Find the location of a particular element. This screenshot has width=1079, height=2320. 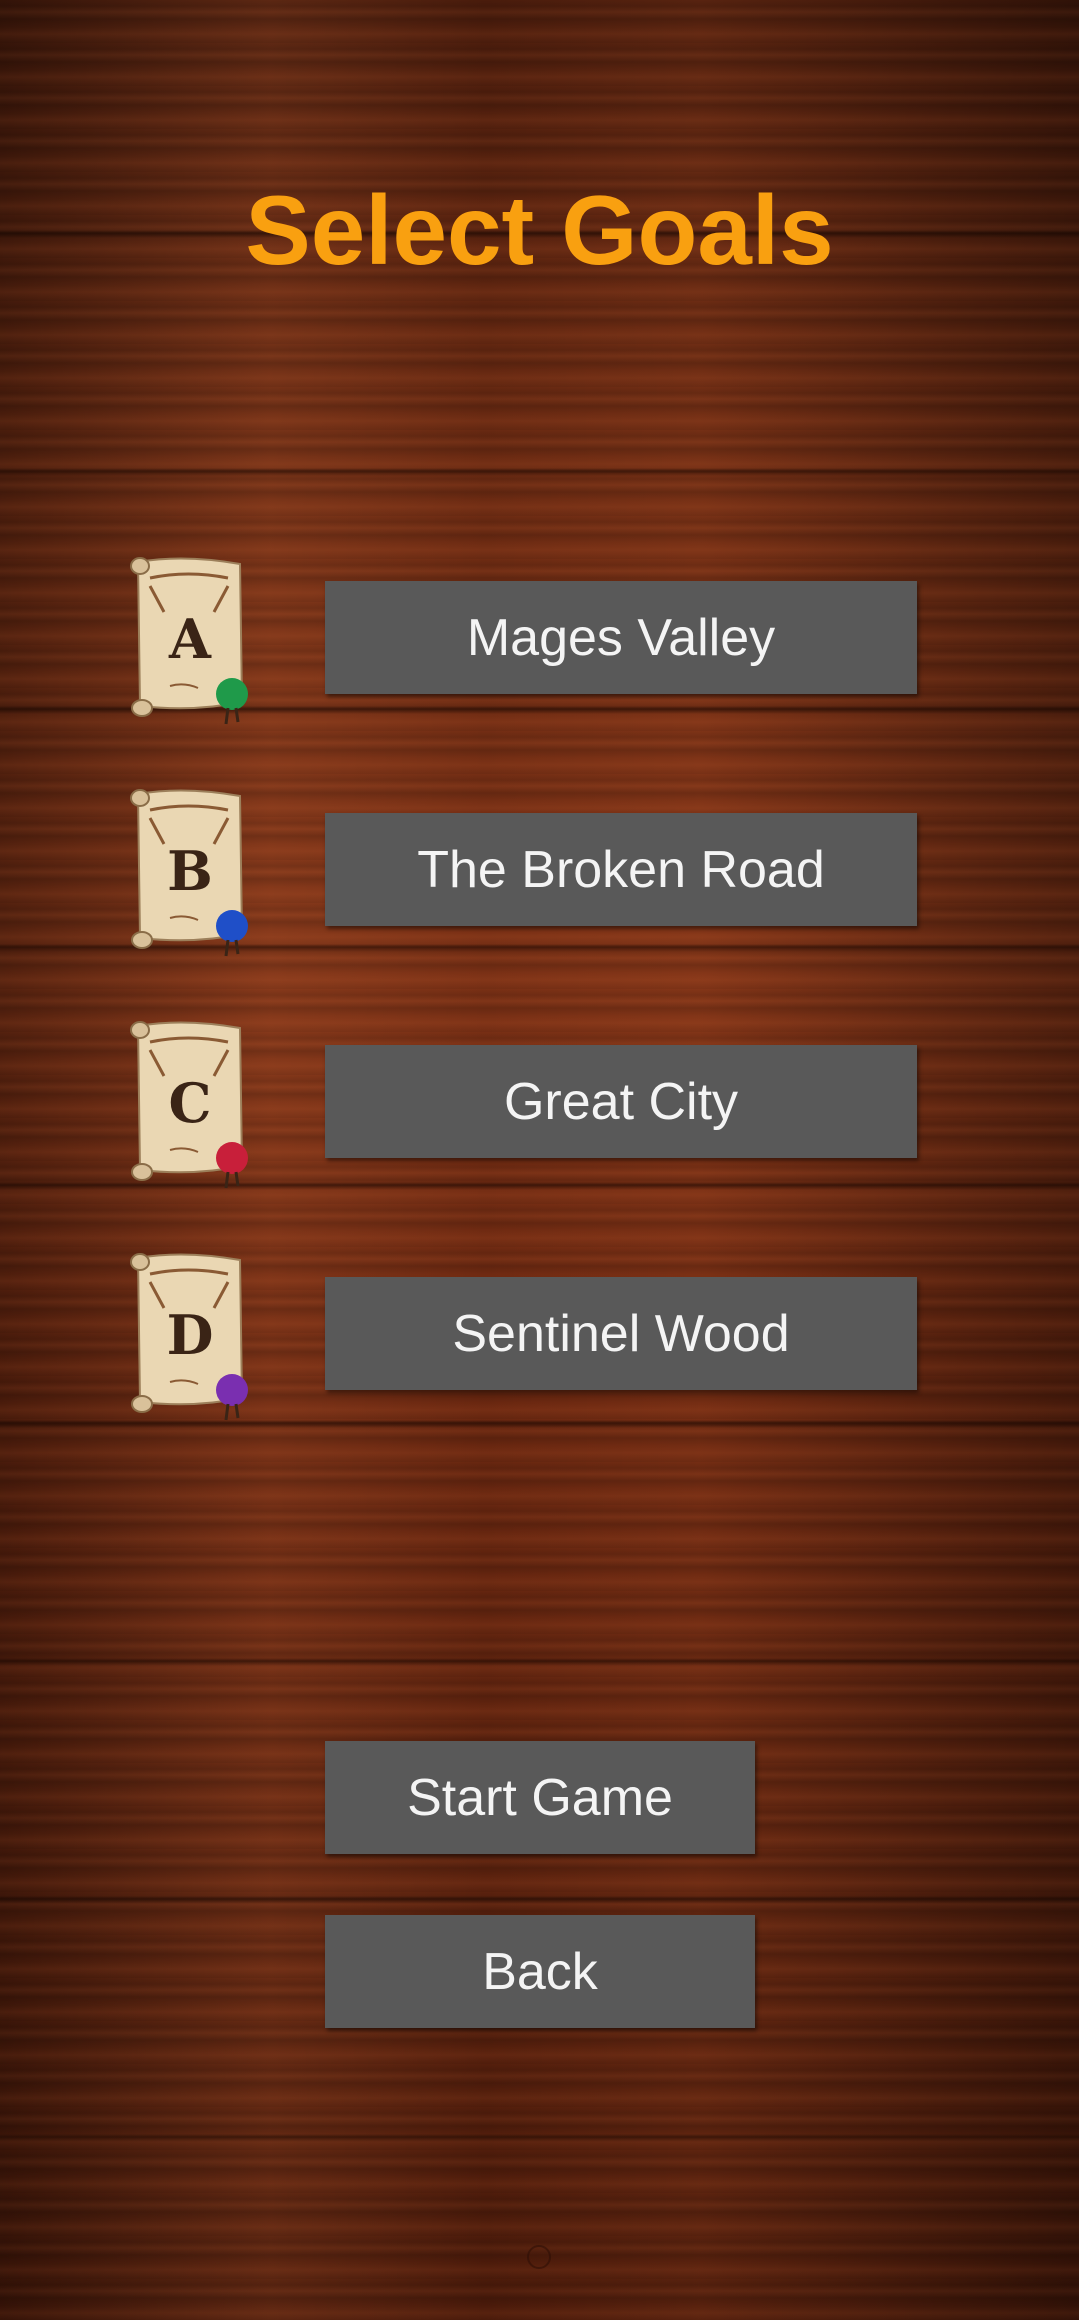

goal-letter-b: B is located at coordinates (190, 871).